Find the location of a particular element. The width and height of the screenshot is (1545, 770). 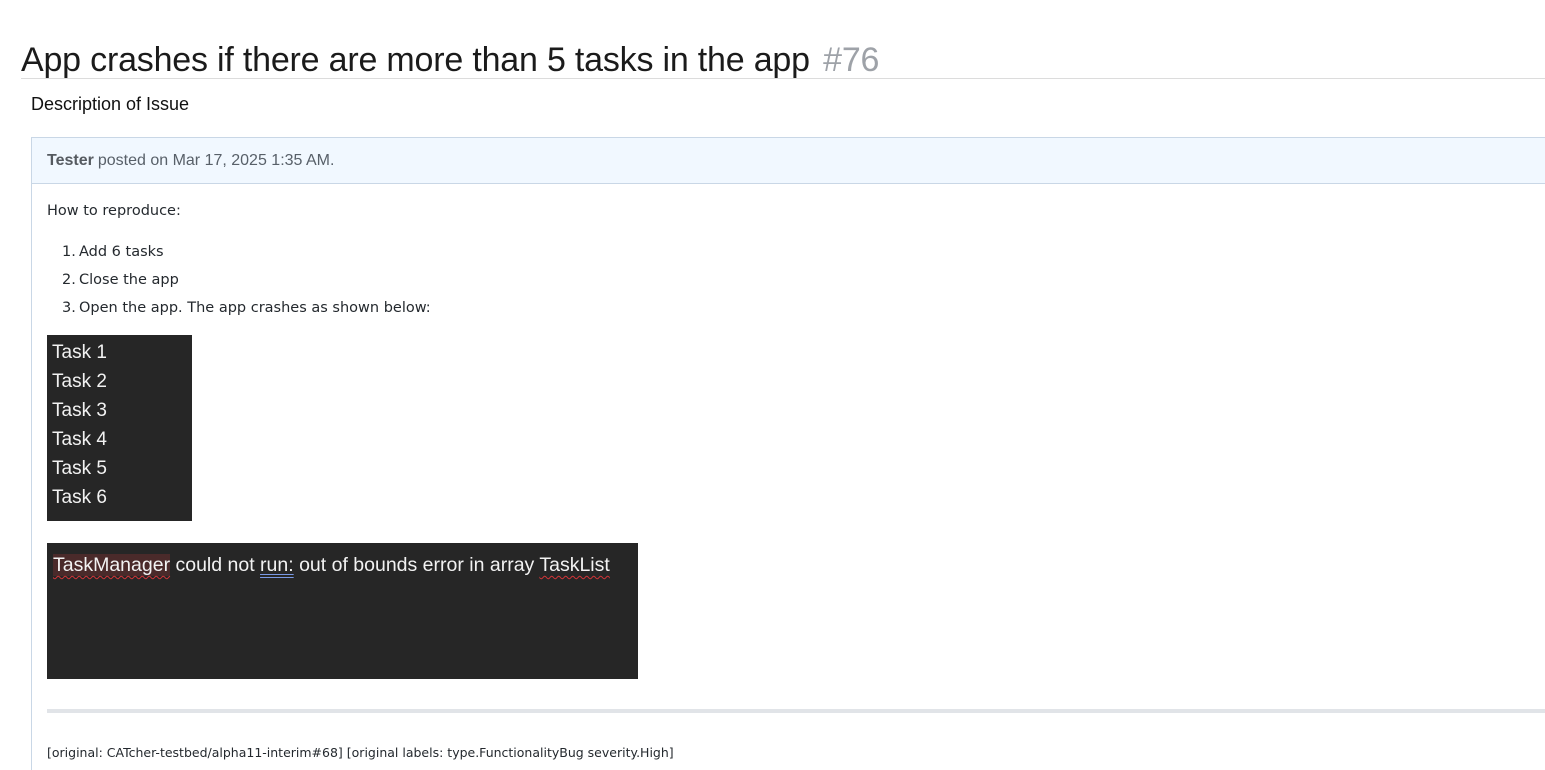

error-word-run: run: is located at coordinates (277, 565).